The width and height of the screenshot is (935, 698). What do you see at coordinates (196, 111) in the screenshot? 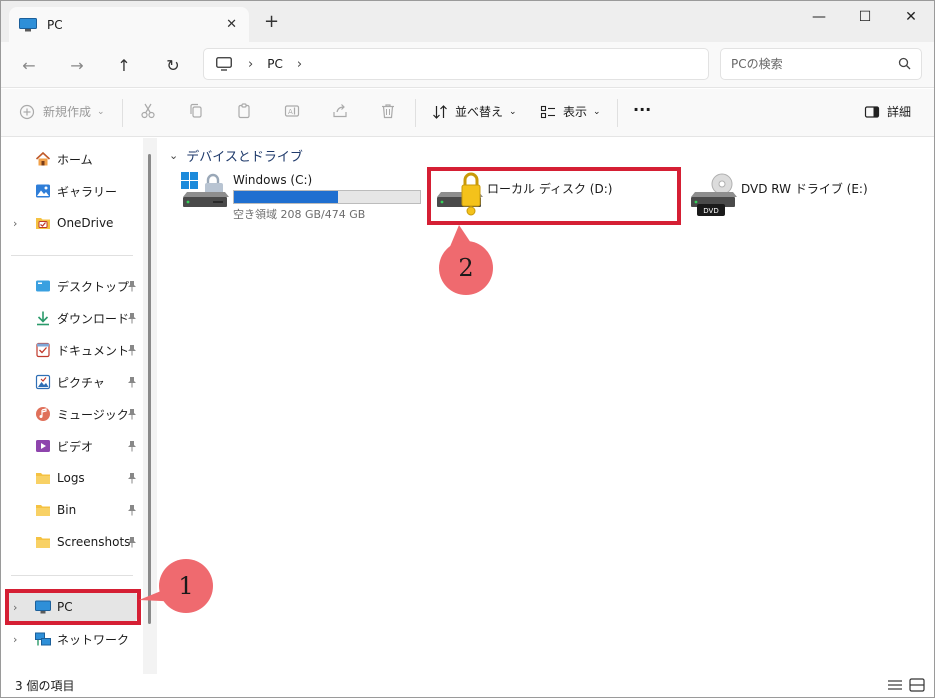
I see `copy-button` at bounding box center [196, 111].